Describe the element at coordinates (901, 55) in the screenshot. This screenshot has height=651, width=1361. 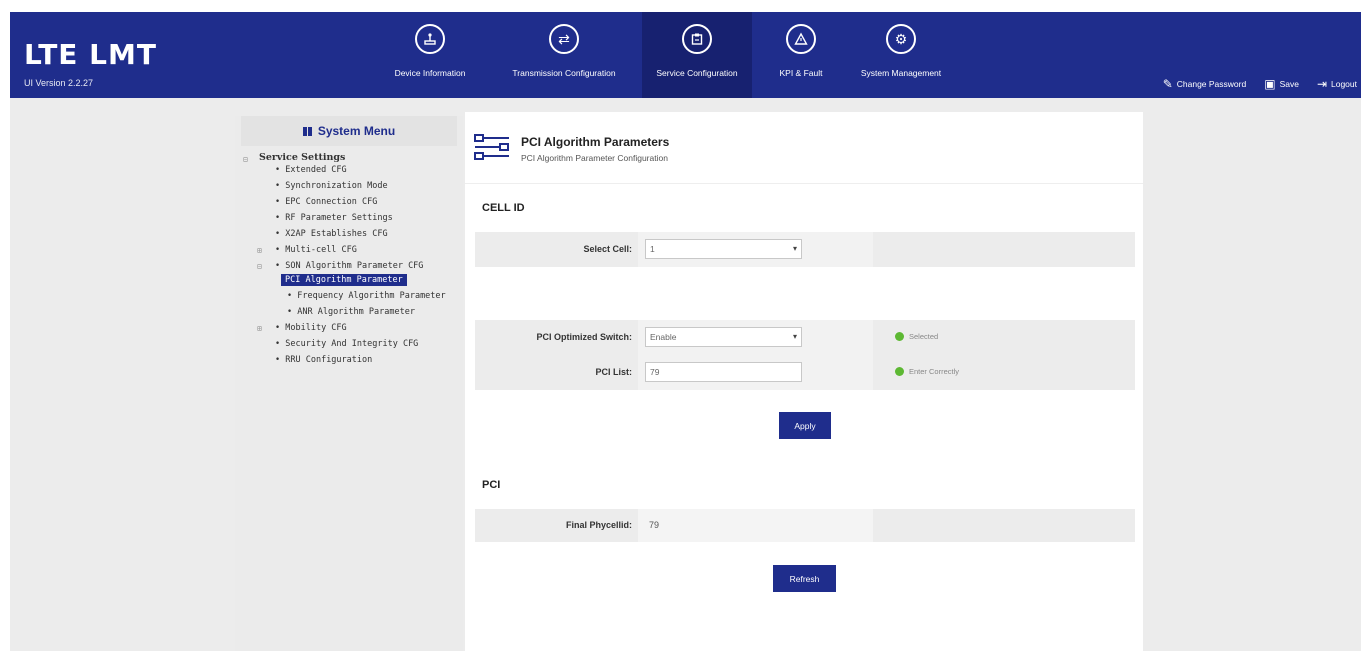
I see `nav-system-management: ⚙ System Management` at that location.